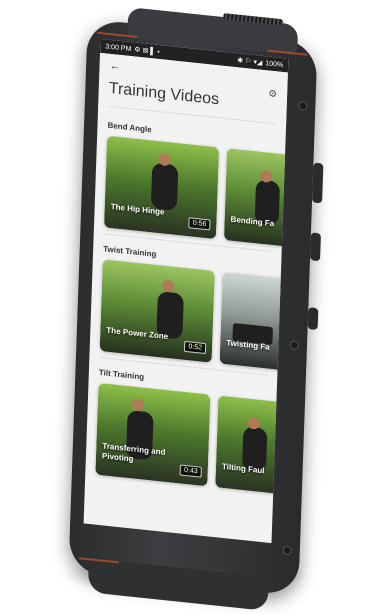 Image resolution: width=365 pixels, height=615 pixels. What do you see at coordinates (272, 95) in the screenshot?
I see `settings-gear-icon: ⚙` at bounding box center [272, 95].